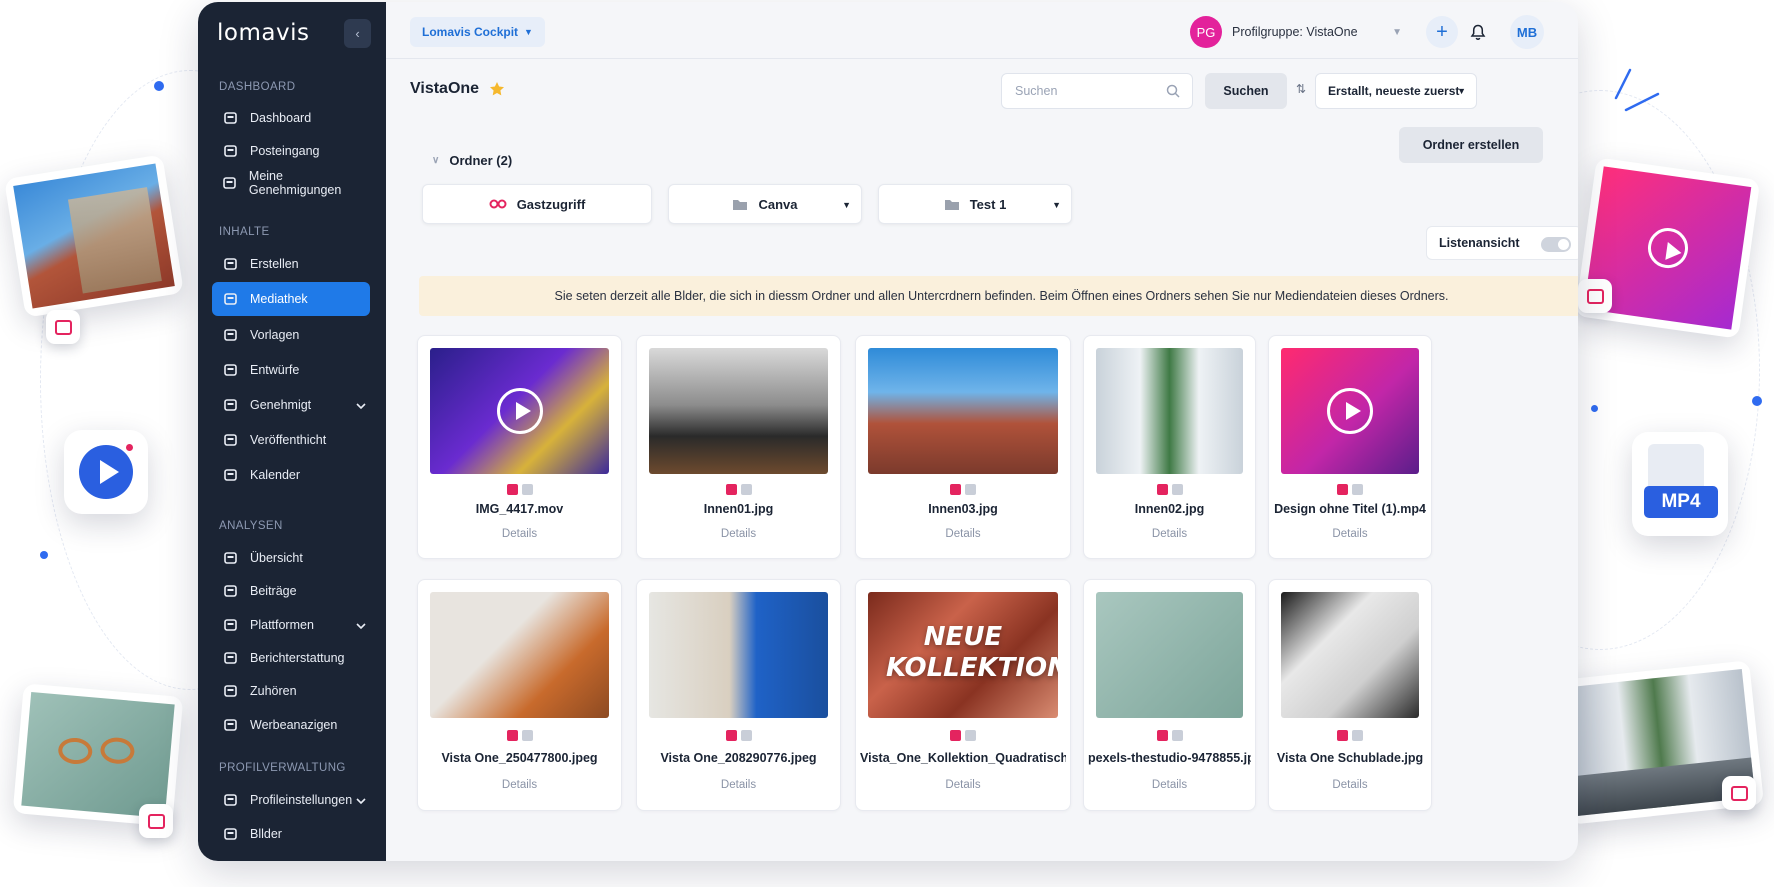 The height and width of the screenshot is (887, 1774). I want to click on image-thumbnail: NEUE KOLLEKTION, so click(963, 655).